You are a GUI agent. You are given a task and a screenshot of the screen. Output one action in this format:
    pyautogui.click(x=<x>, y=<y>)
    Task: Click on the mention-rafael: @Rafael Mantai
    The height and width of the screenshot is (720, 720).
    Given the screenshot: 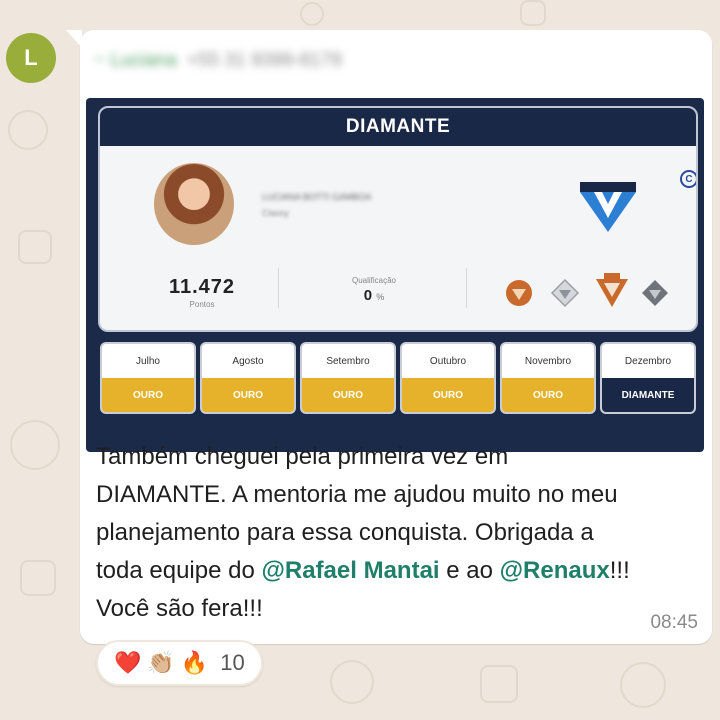 What is the action you would take?
    pyautogui.click(x=350, y=570)
    